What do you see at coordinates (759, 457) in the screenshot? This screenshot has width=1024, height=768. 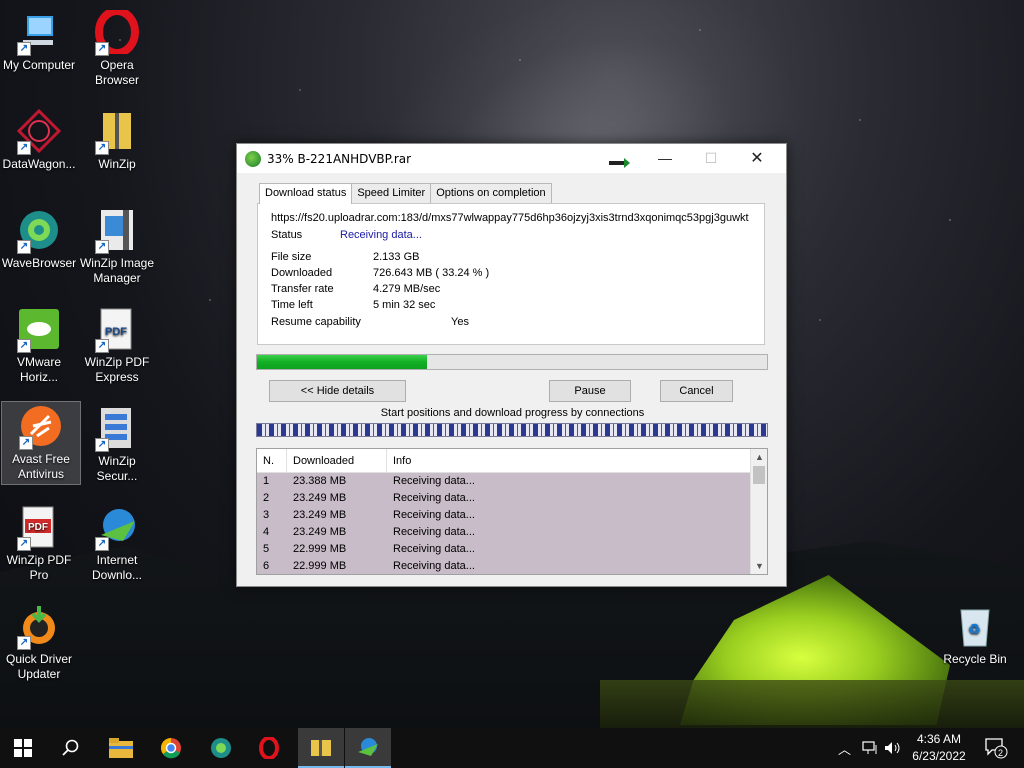 I see `scroll-up-icon: ▲` at bounding box center [759, 457].